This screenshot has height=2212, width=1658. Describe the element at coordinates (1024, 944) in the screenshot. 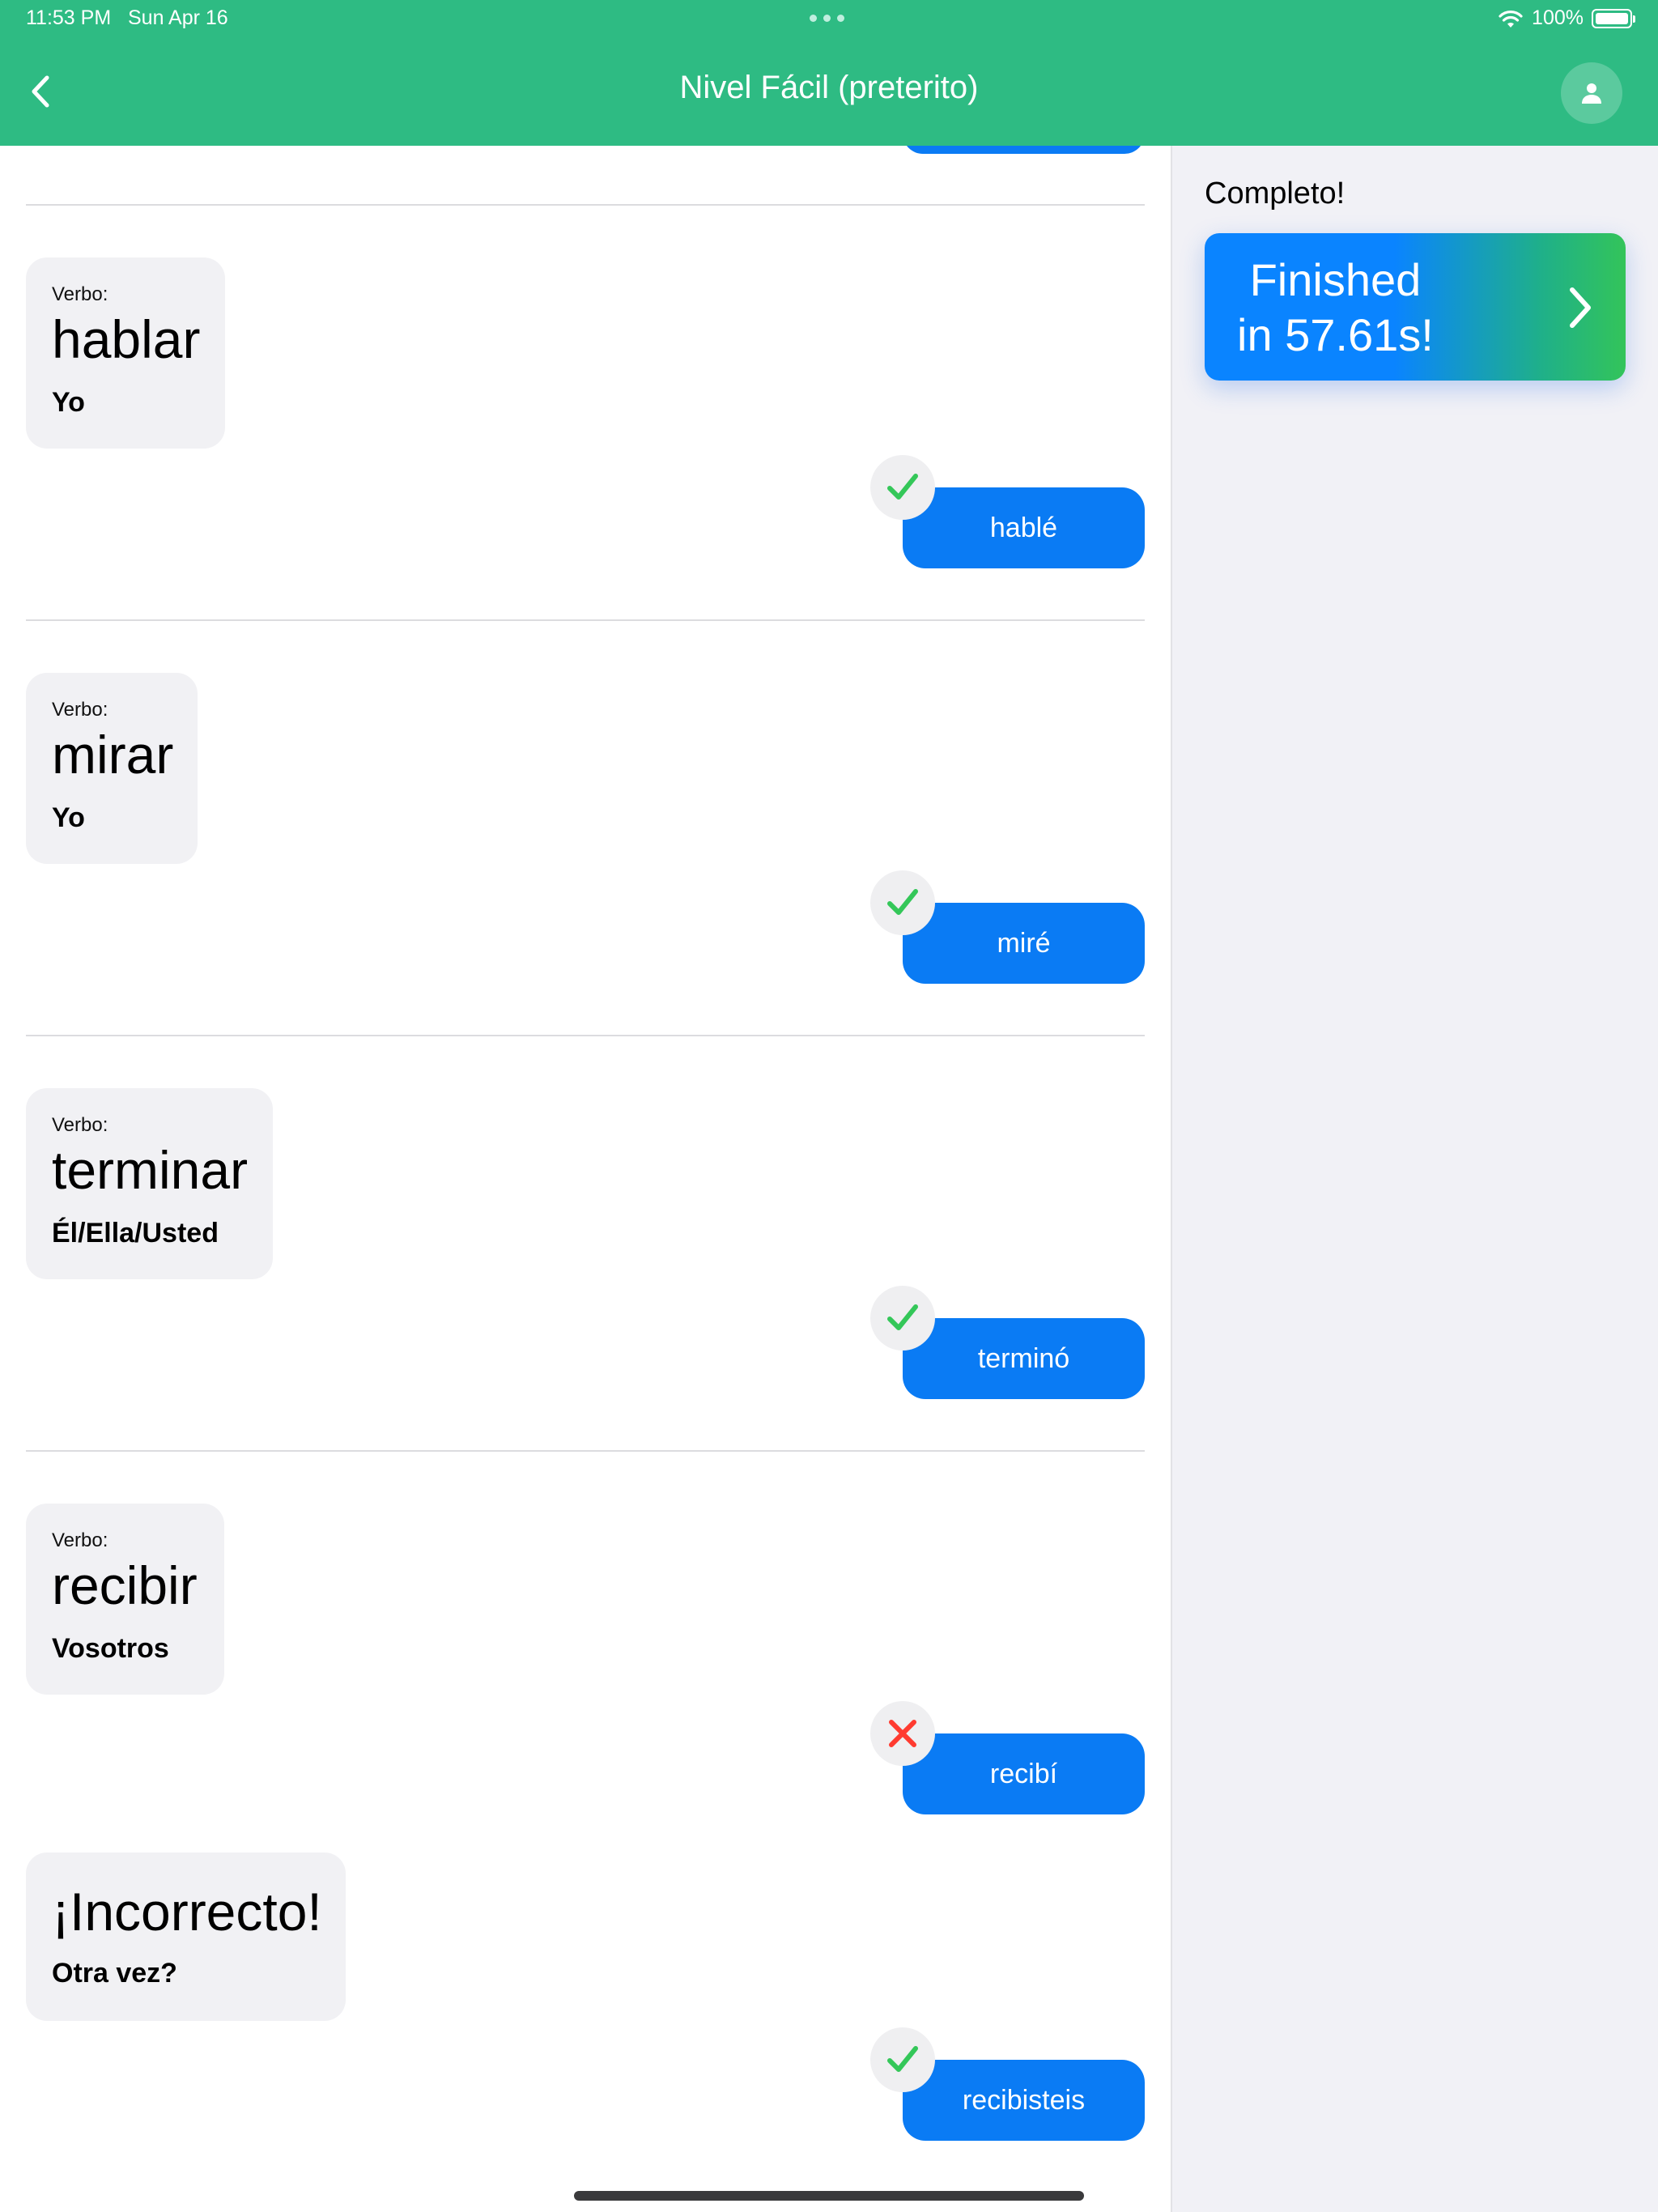

I see `answer-bubble: miré` at that location.